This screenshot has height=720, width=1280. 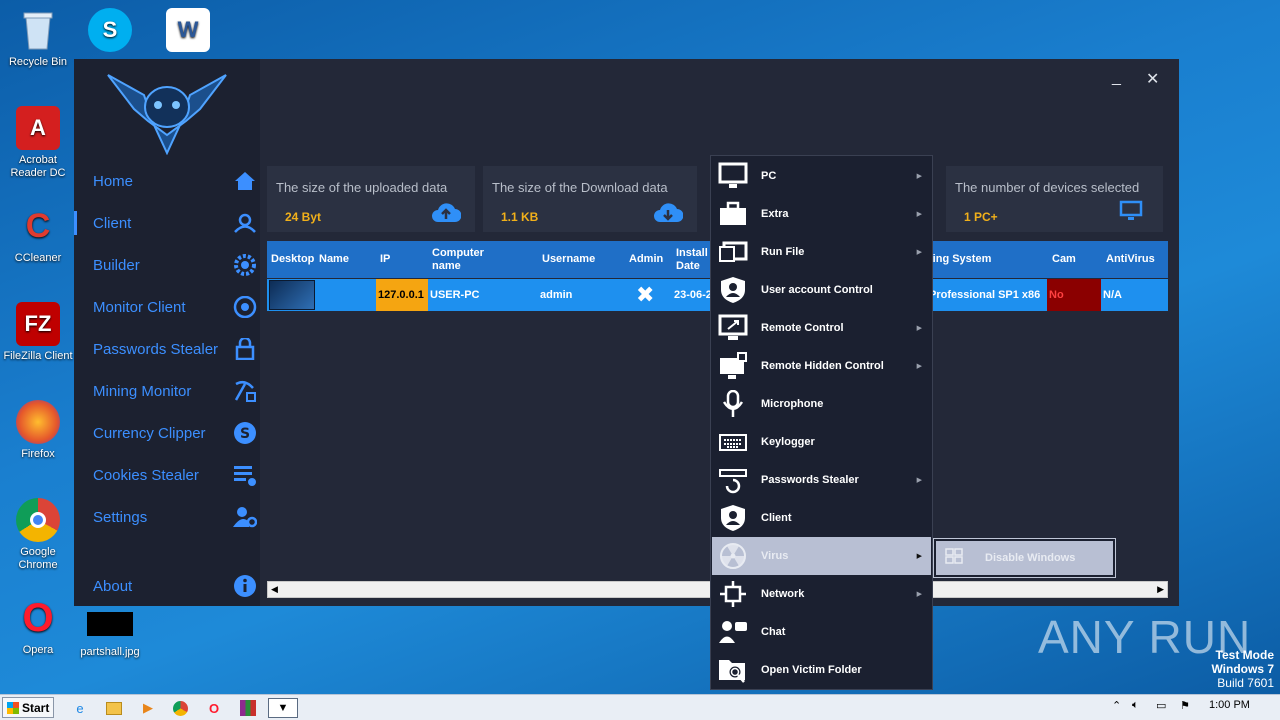 I want to click on radiation-icon, so click(x=733, y=556).